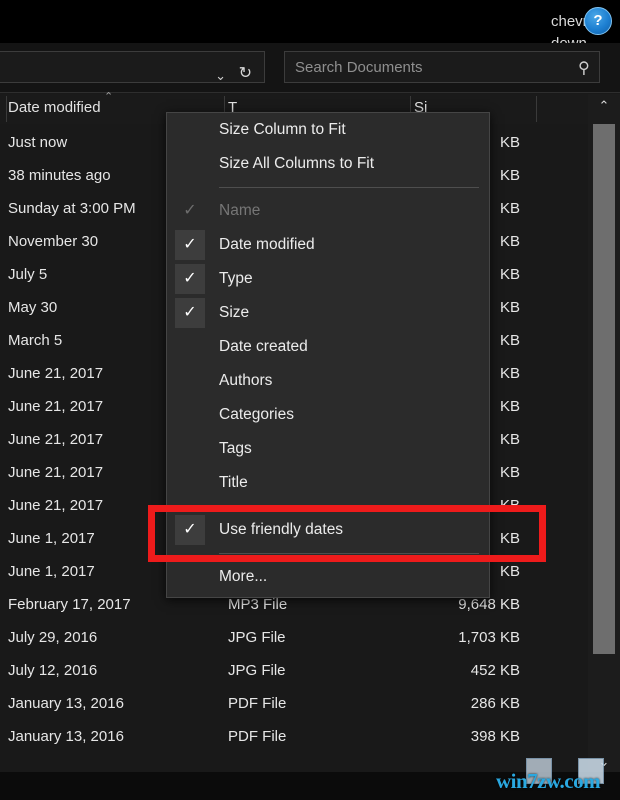 The image size is (620, 800). I want to click on cell-size: 286 KB, so click(495, 703).